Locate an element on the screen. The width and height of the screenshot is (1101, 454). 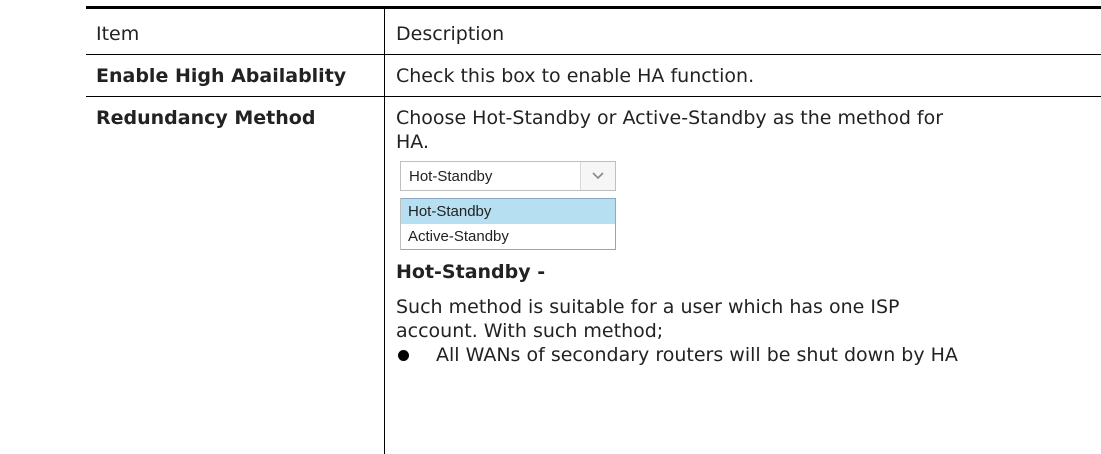
hot-standby-paragraph-line-2: account. With such method; is located at coordinates (530, 331).